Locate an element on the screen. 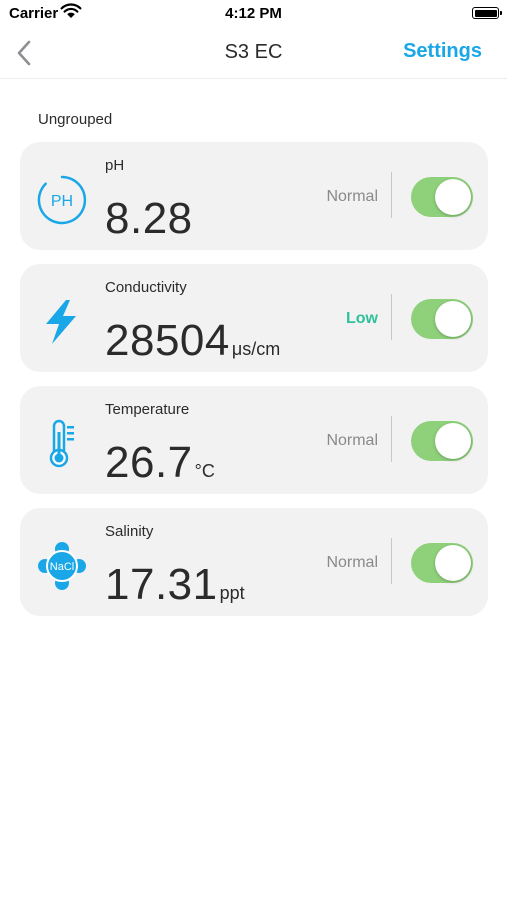 The image size is (507, 900). thermometer-icon is located at coordinates (62, 444).